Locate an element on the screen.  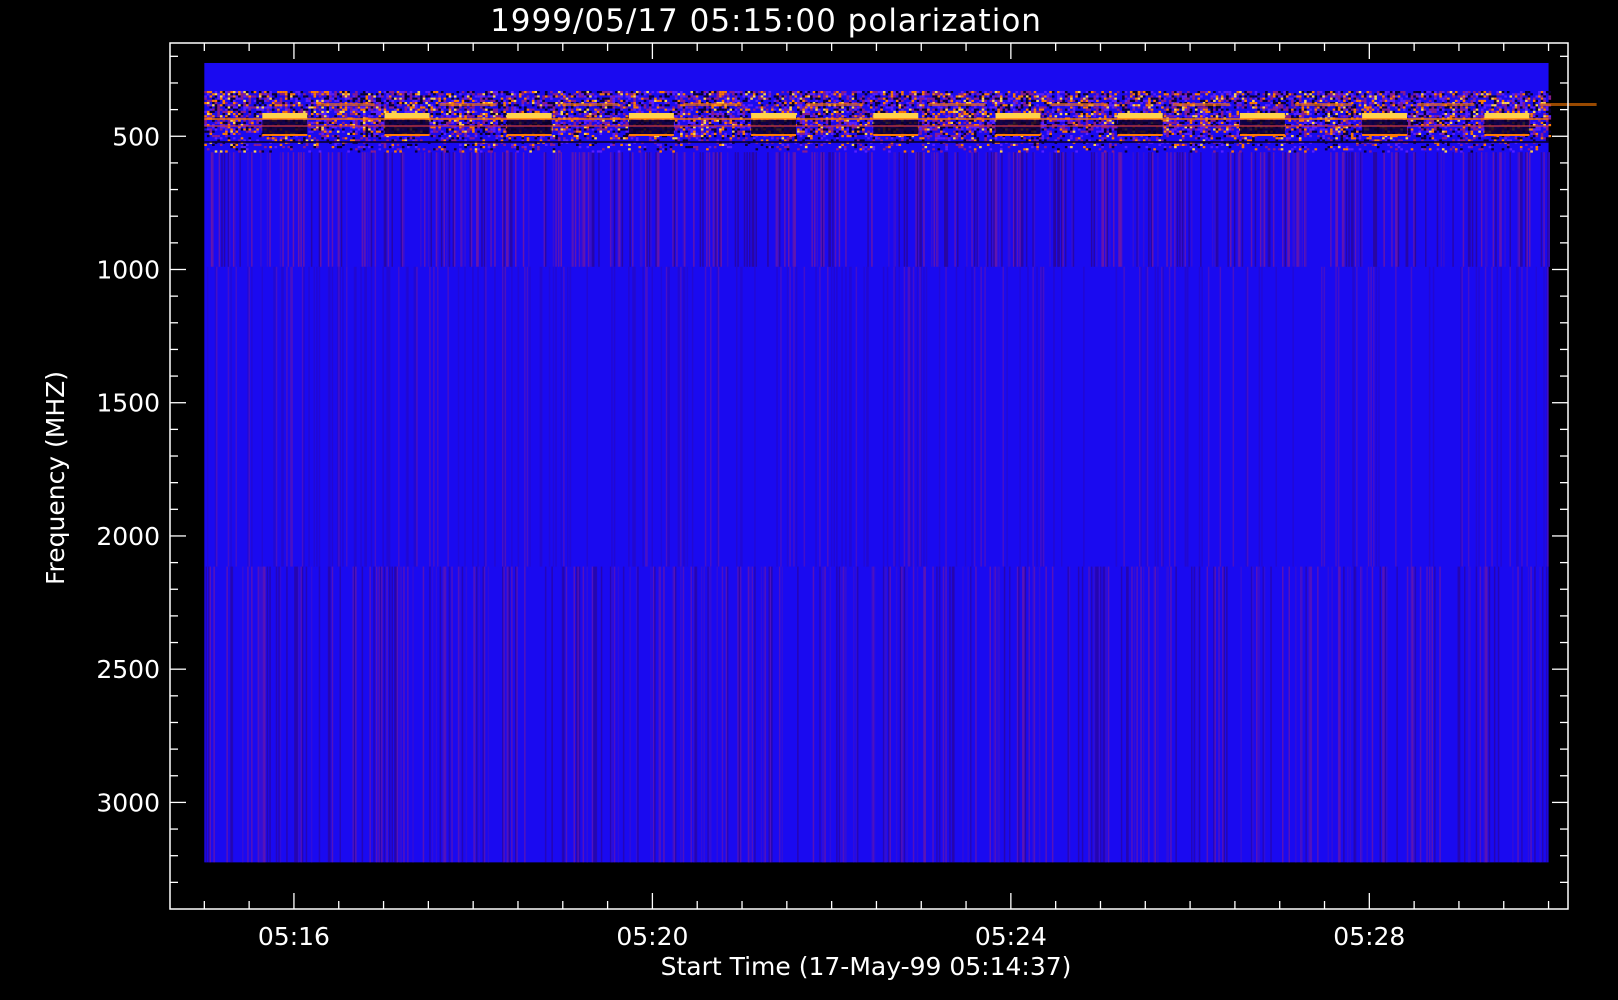
y-tick-label: 2500 is located at coordinates (128, 669).